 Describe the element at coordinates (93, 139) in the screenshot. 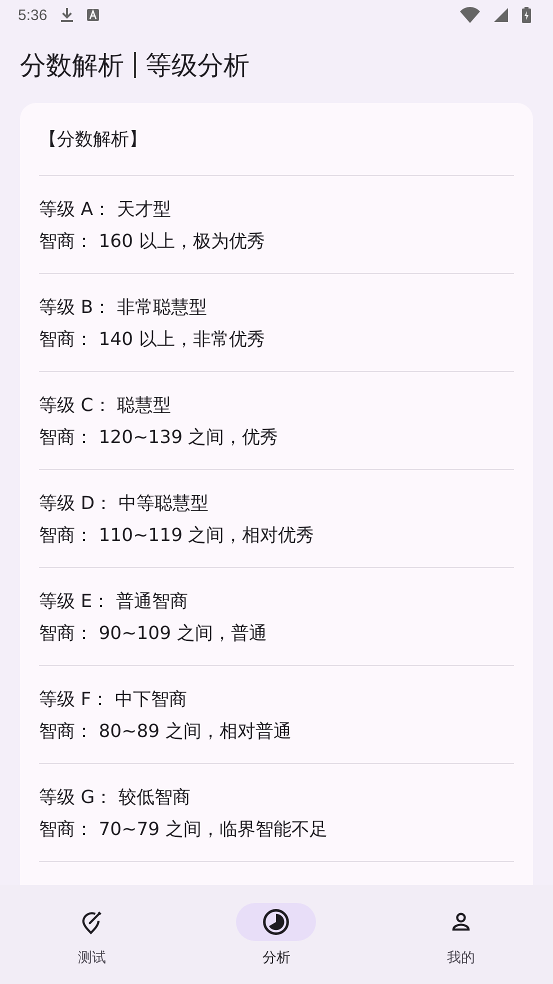

I see `section-heading: 【分数解析】` at that location.